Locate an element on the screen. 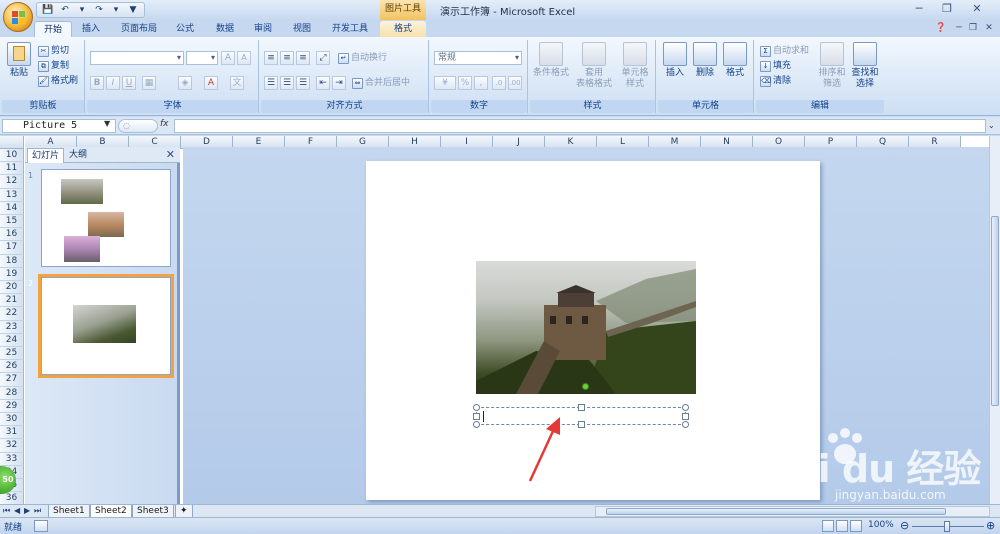 The image size is (1000, 534). rotate-handle is located at coordinates (585, 386).